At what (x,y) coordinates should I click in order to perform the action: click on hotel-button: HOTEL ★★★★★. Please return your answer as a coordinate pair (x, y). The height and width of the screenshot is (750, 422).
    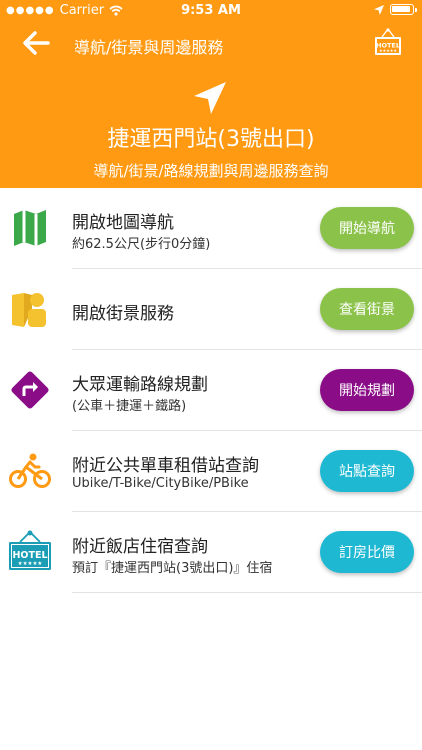
    Looking at the image, I should click on (388, 43).